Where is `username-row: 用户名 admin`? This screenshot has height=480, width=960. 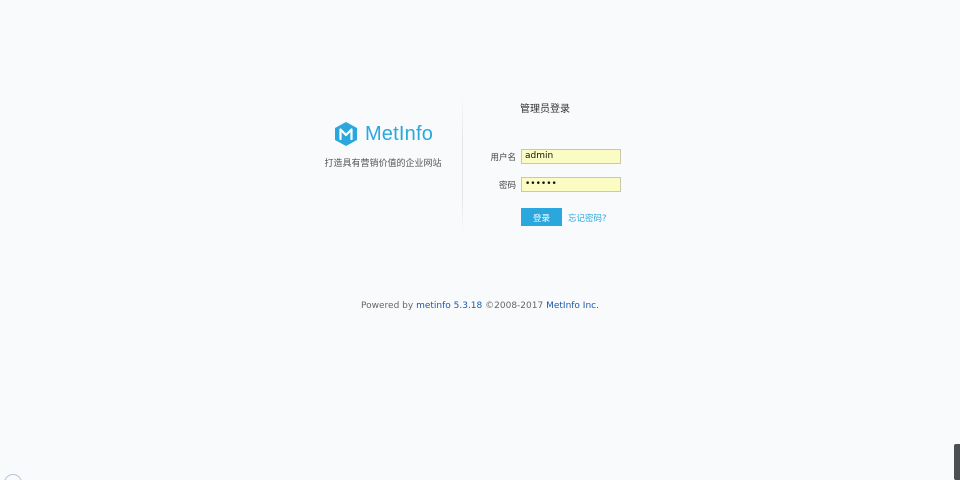
username-row: 用户名 admin is located at coordinates (545, 156).